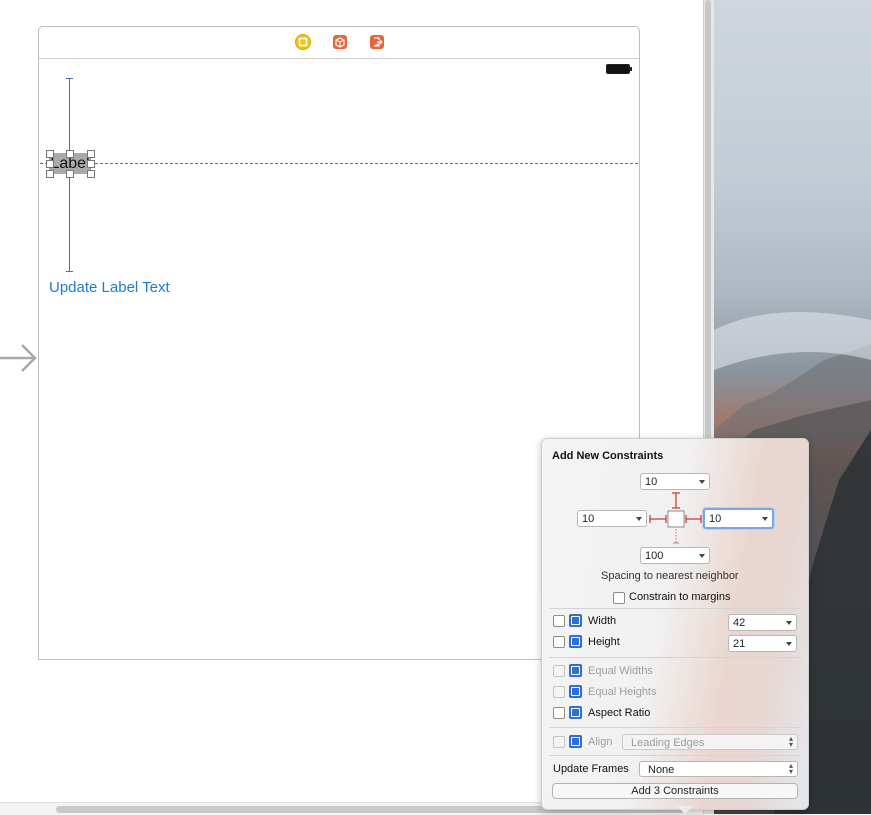 The height and width of the screenshot is (815, 871). Describe the element at coordinates (654, 556) in the screenshot. I see `bottom-spacing-value: 100` at that location.